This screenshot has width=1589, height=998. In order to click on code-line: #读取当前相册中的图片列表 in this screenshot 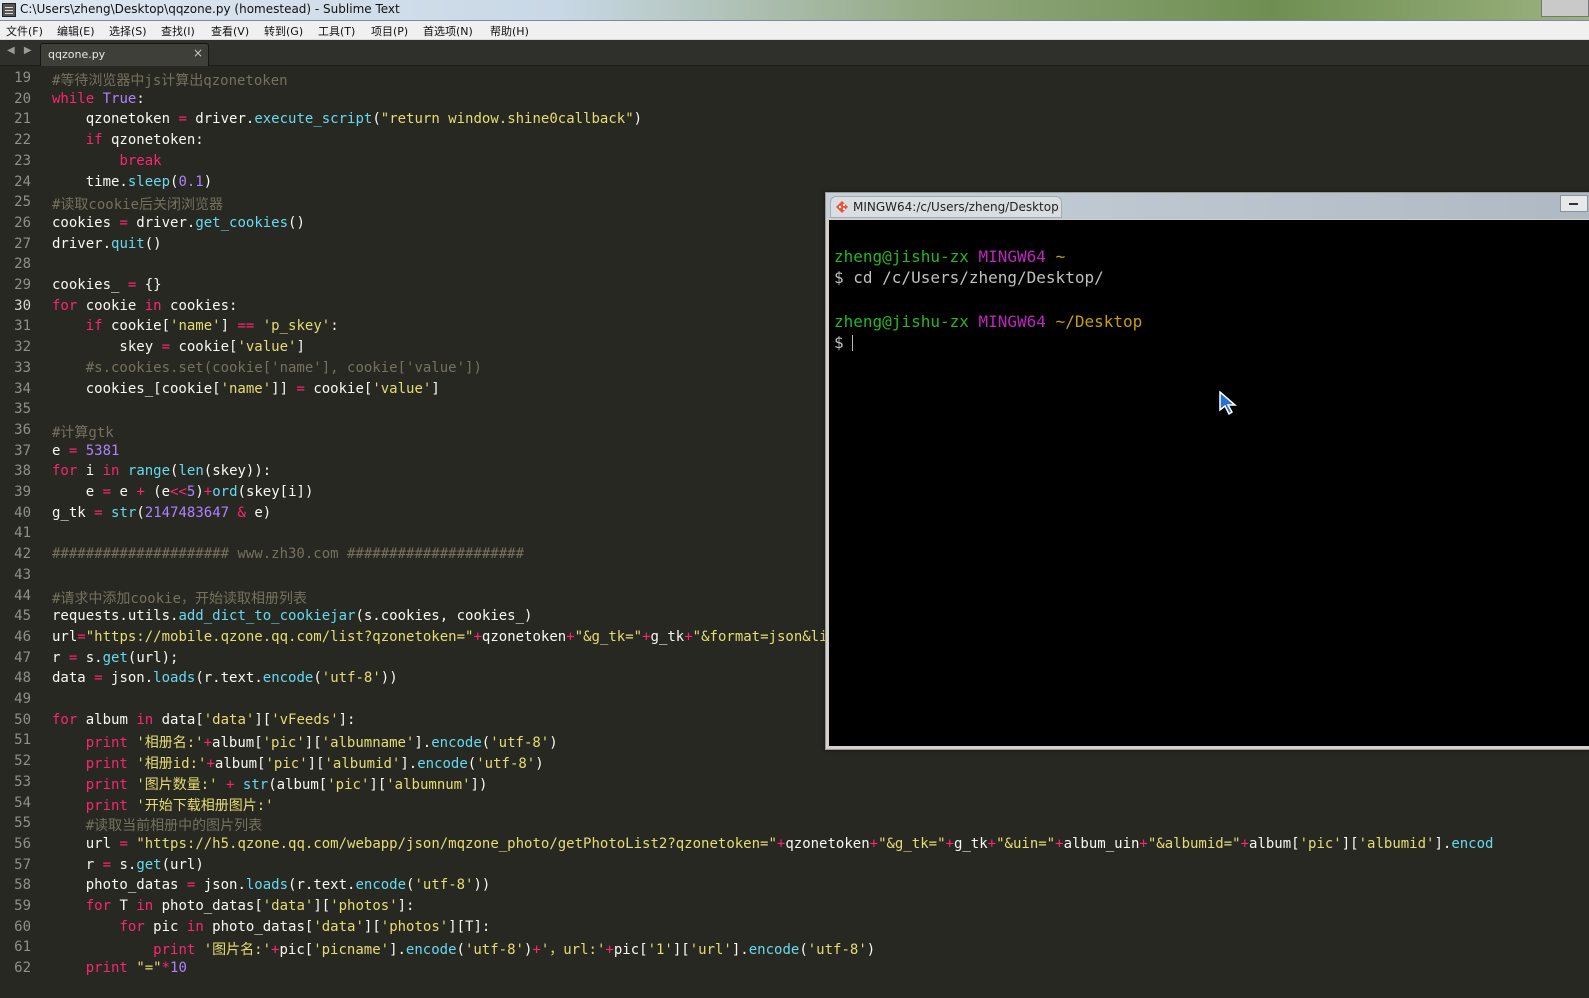, I will do `click(157, 825)`.